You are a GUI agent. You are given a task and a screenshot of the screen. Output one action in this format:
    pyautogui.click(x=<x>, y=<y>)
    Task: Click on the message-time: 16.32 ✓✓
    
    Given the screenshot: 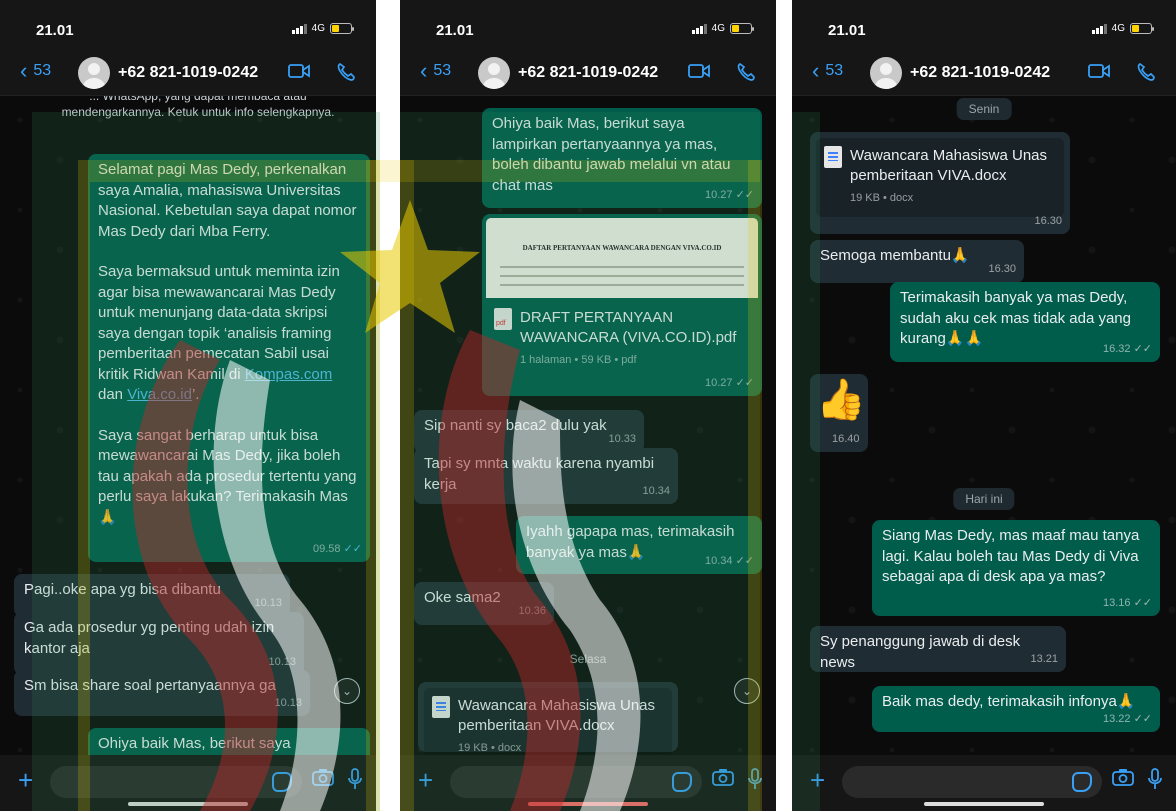 What is the action you would take?
    pyautogui.click(x=1127, y=348)
    